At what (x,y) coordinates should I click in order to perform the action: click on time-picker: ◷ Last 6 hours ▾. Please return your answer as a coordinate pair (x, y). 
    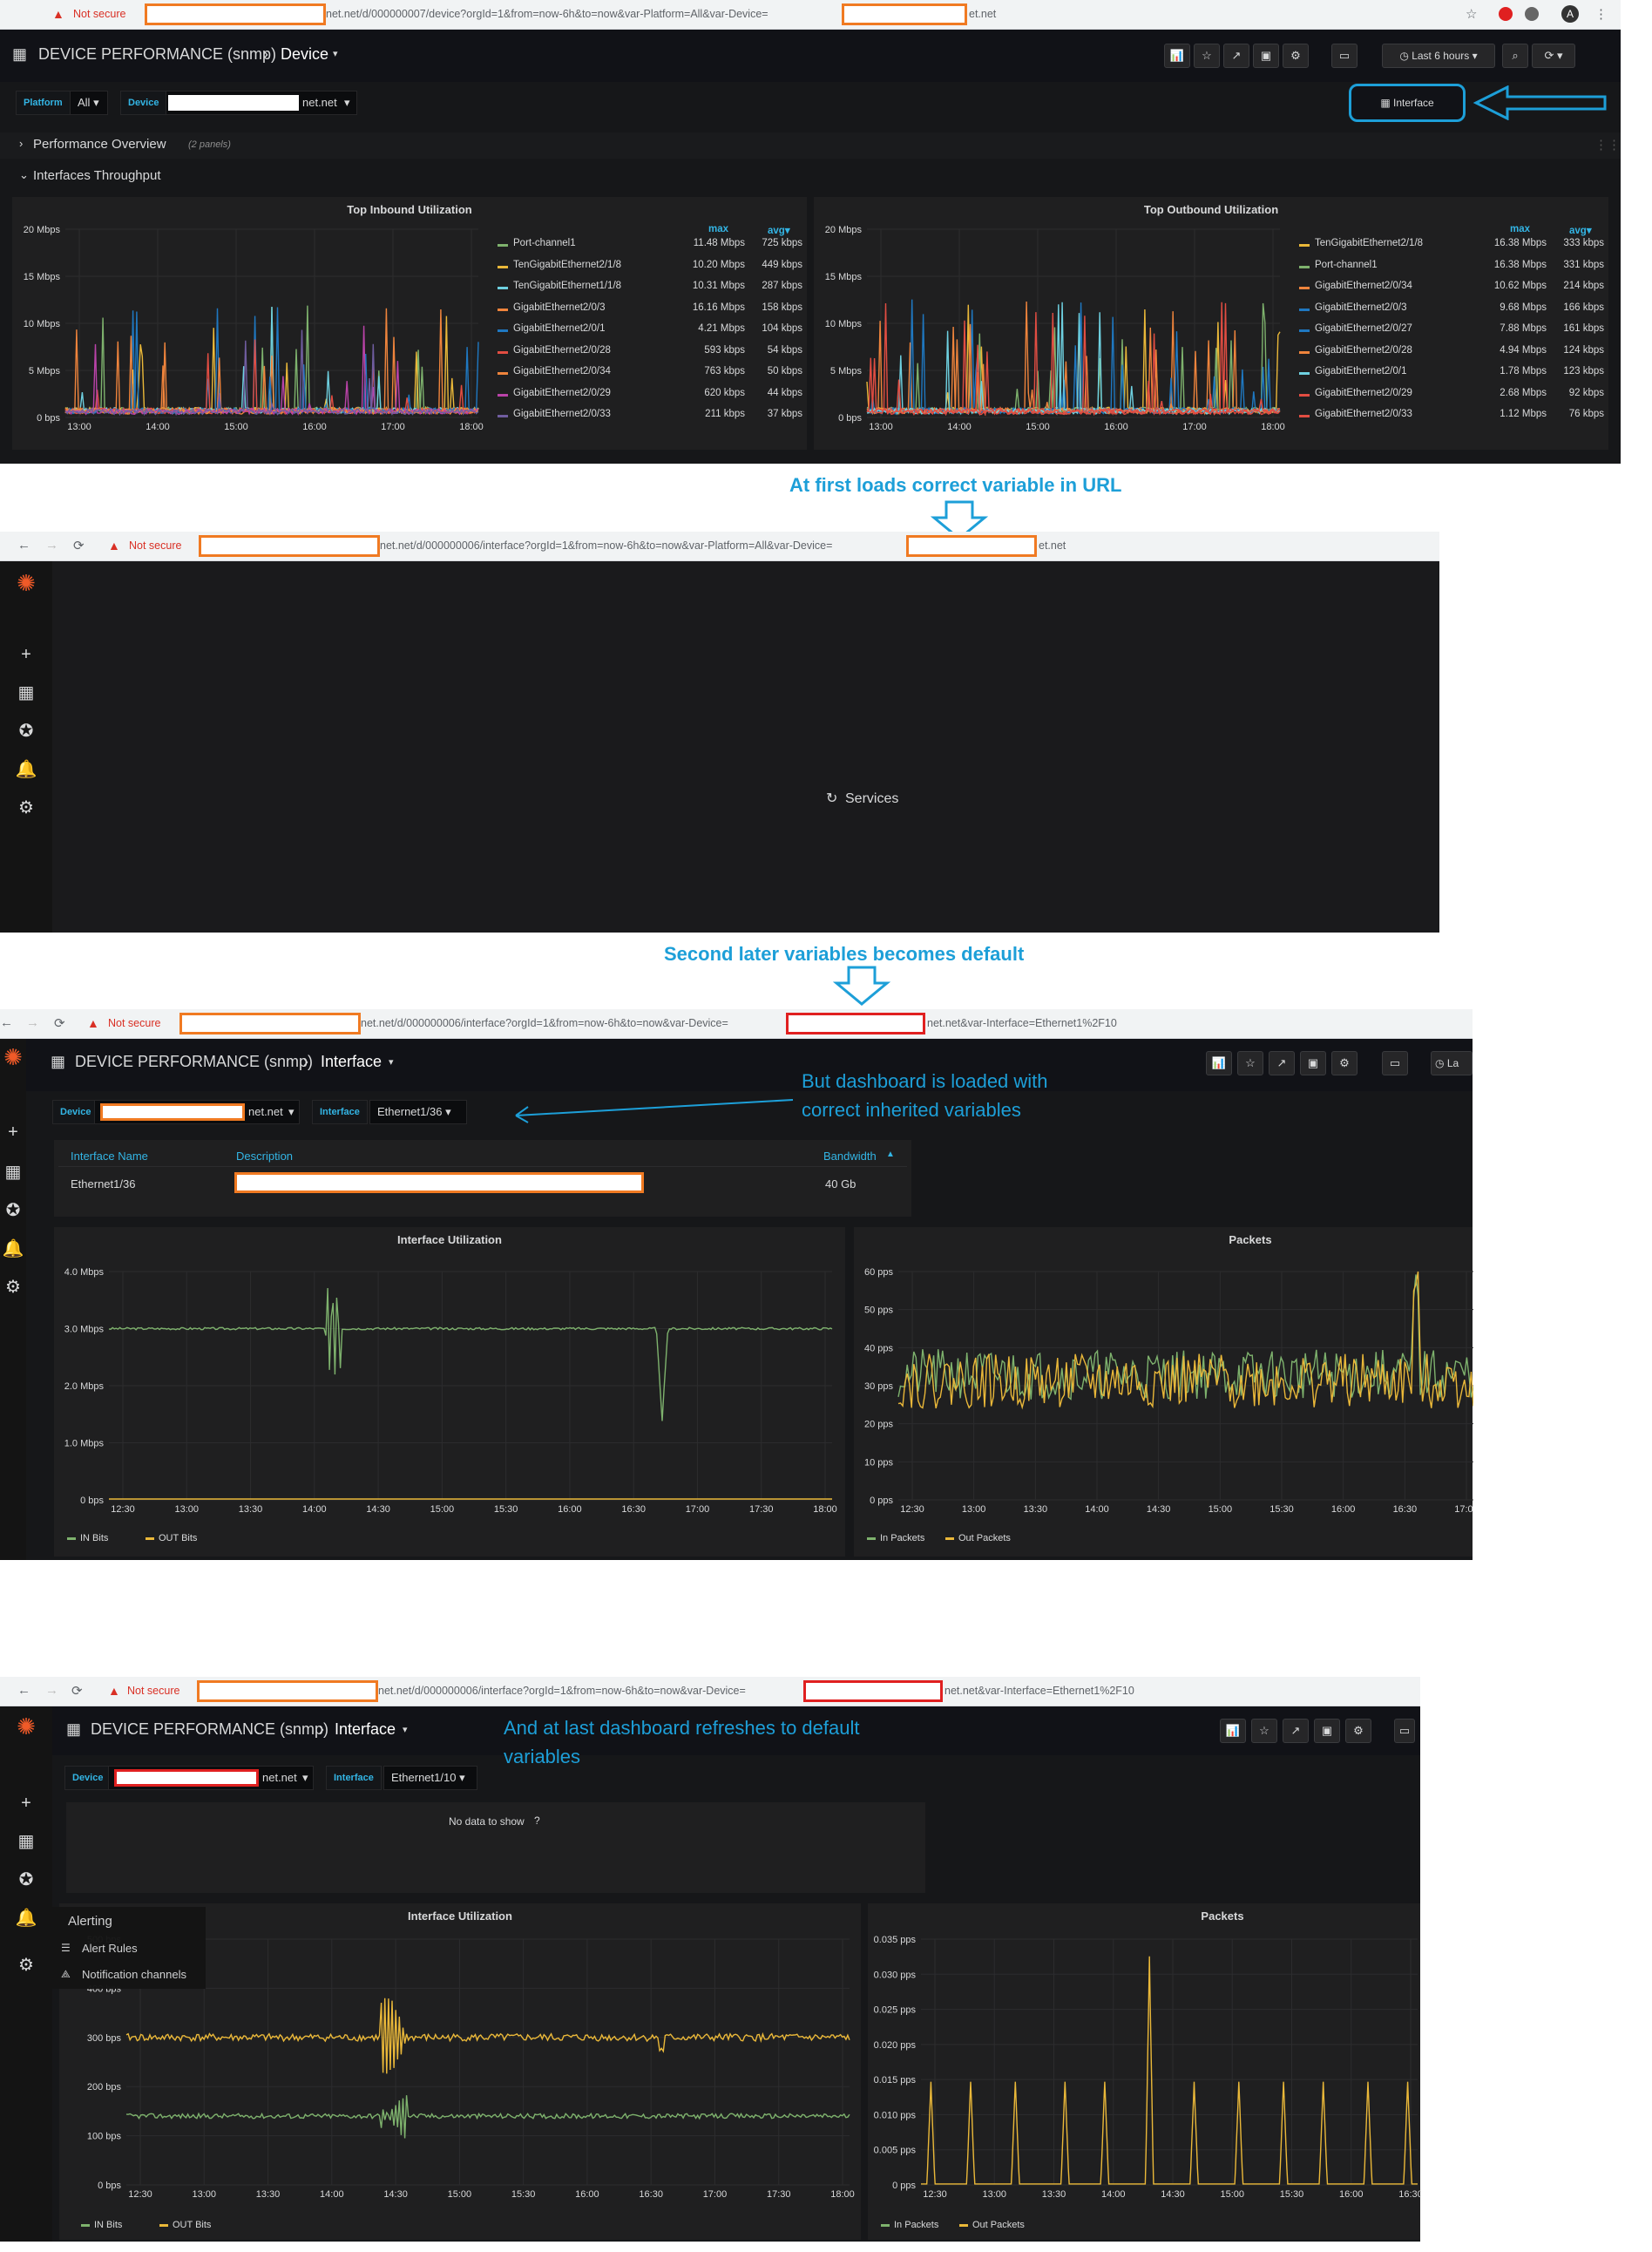
    Looking at the image, I should click on (1438, 56).